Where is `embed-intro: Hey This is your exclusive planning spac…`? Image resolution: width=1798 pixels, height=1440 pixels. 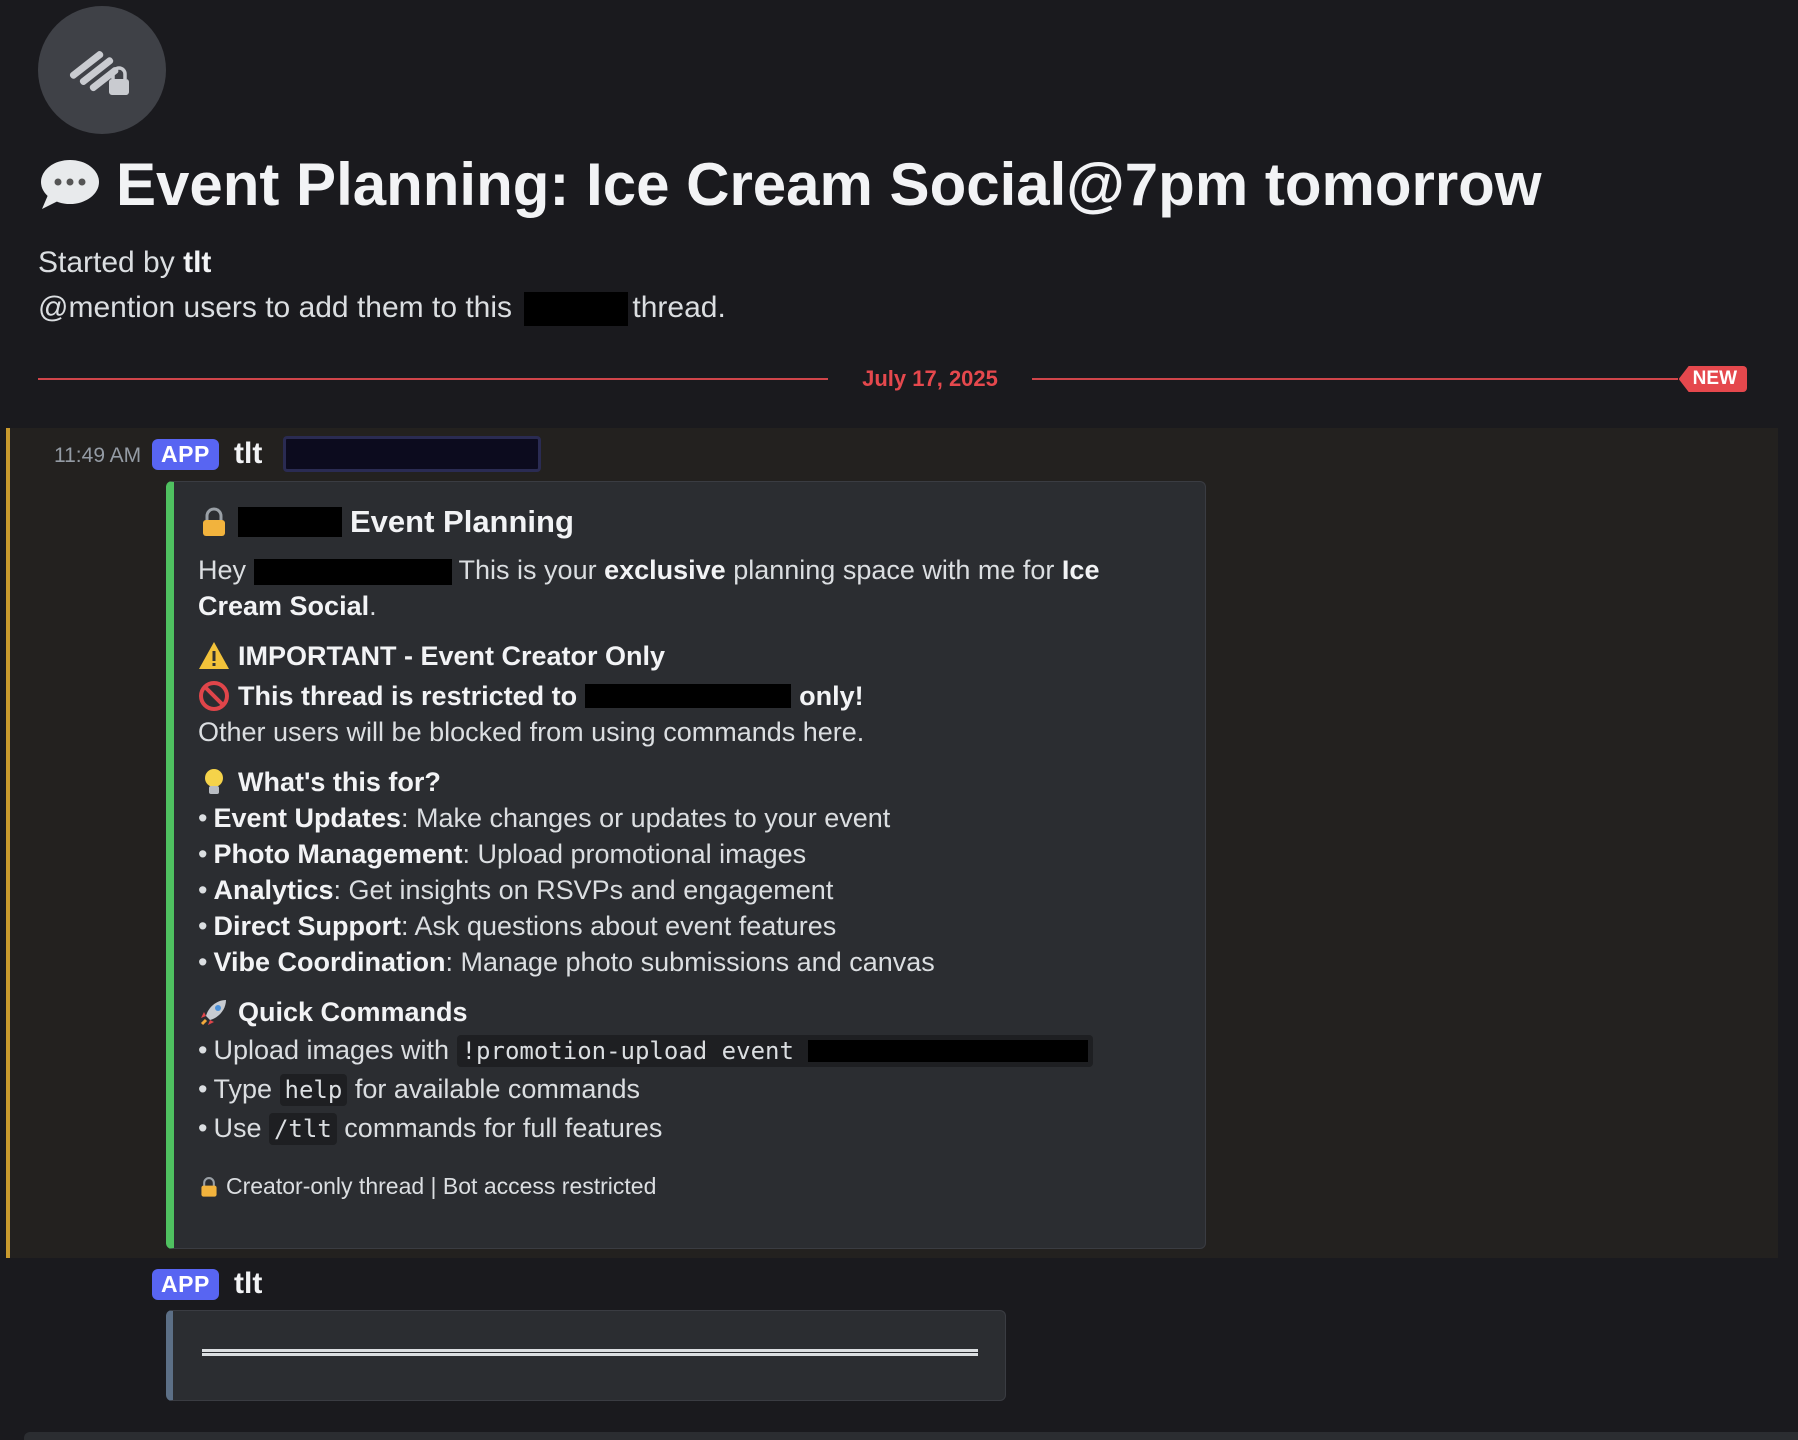 embed-intro: Hey This is your exclusive planning spac… is located at coordinates (649, 588).